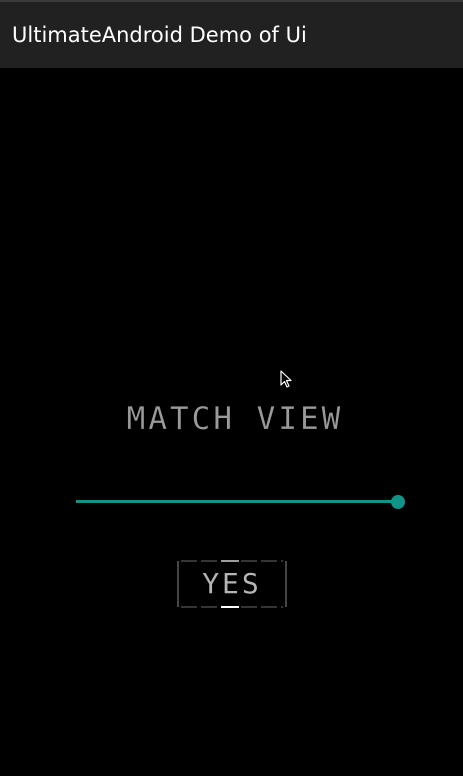 The width and height of the screenshot is (463, 776). I want to click on mouse-pointer-icon, so click(286, 379).